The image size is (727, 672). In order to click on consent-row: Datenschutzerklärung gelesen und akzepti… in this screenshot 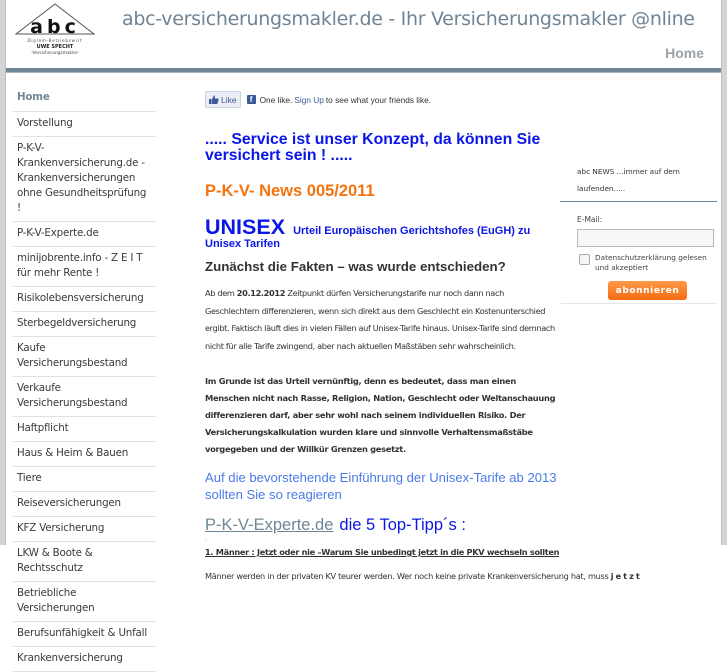, I will do `click(648, 263)`.